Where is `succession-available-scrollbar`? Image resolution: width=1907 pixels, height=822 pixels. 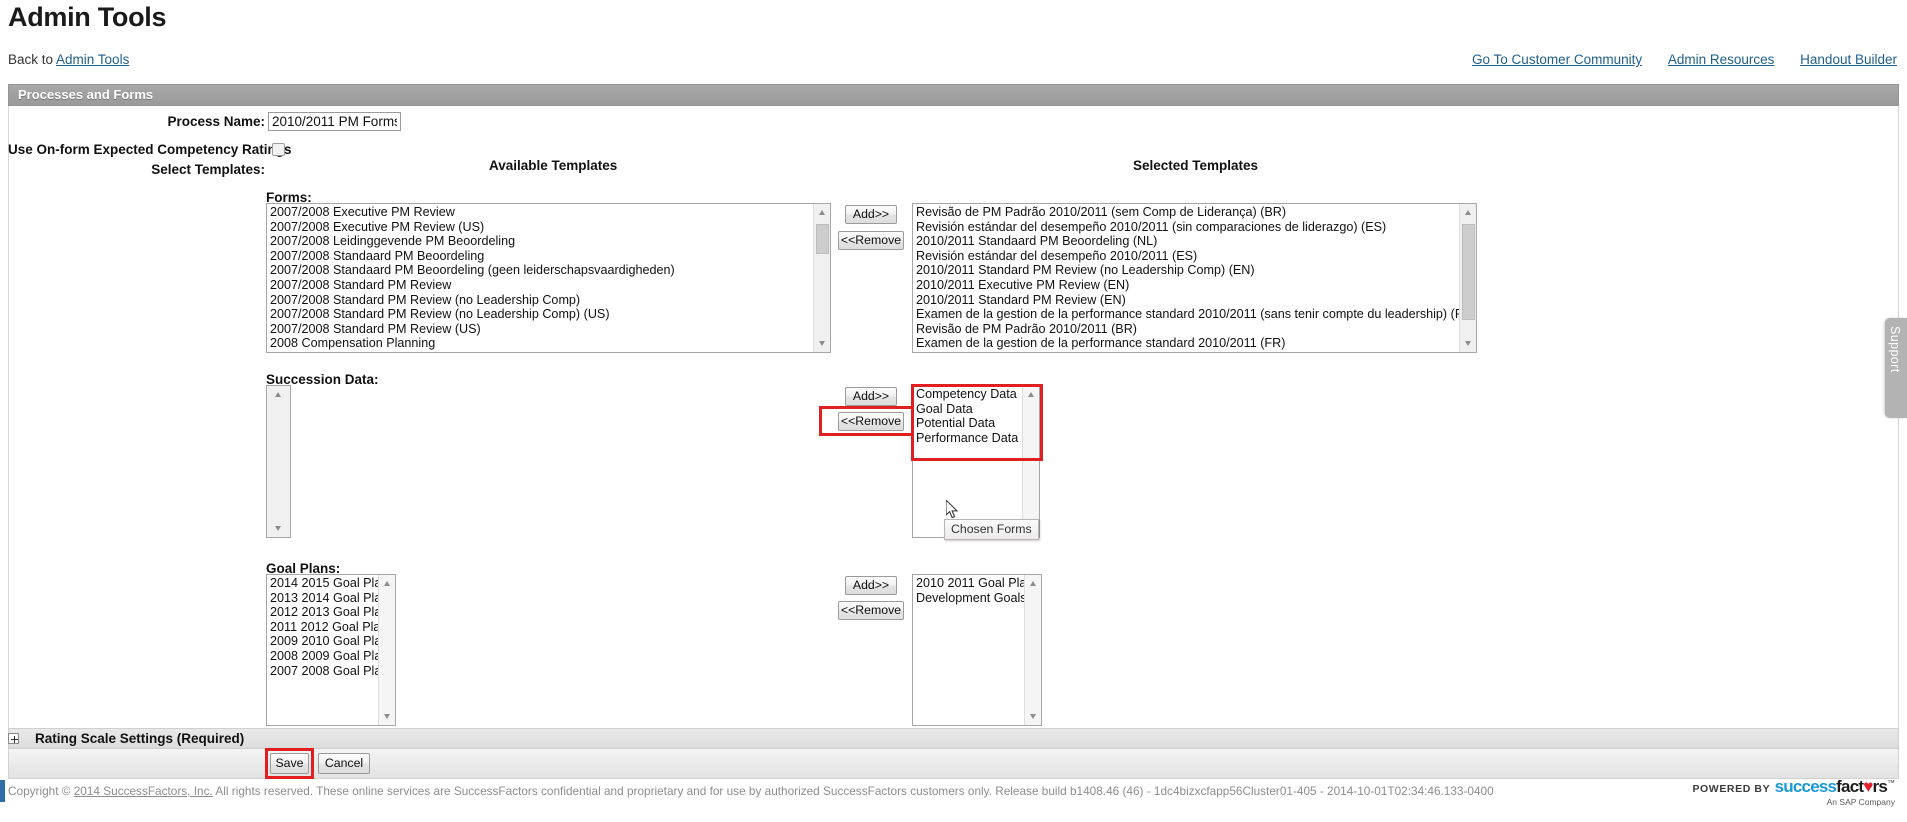 succession-available-scrollbar is located at coordinates (278, 461).